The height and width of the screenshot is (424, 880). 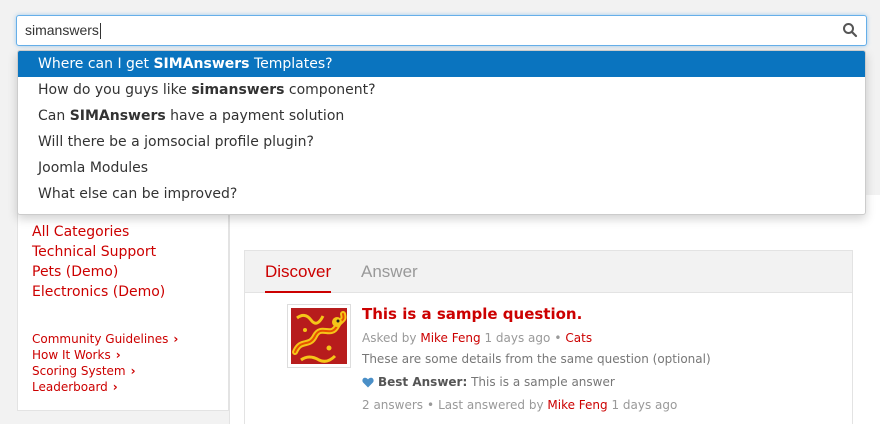 I want to click on category-pets: Pets (Demo), so click(x=98, y=272).